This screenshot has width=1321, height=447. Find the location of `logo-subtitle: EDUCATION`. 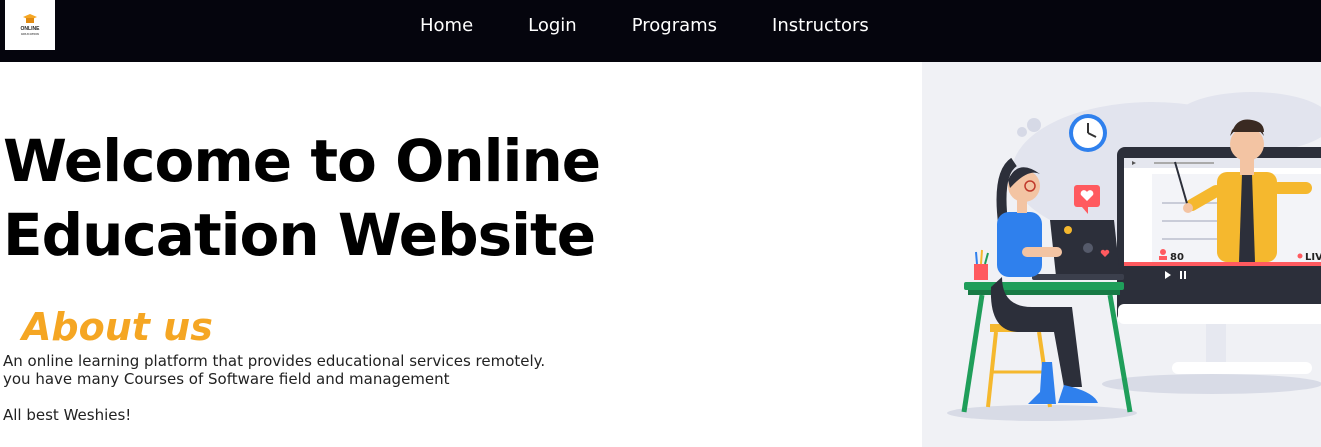

logo-subtitle: EDUCATION is located at coordinates (30, 34).